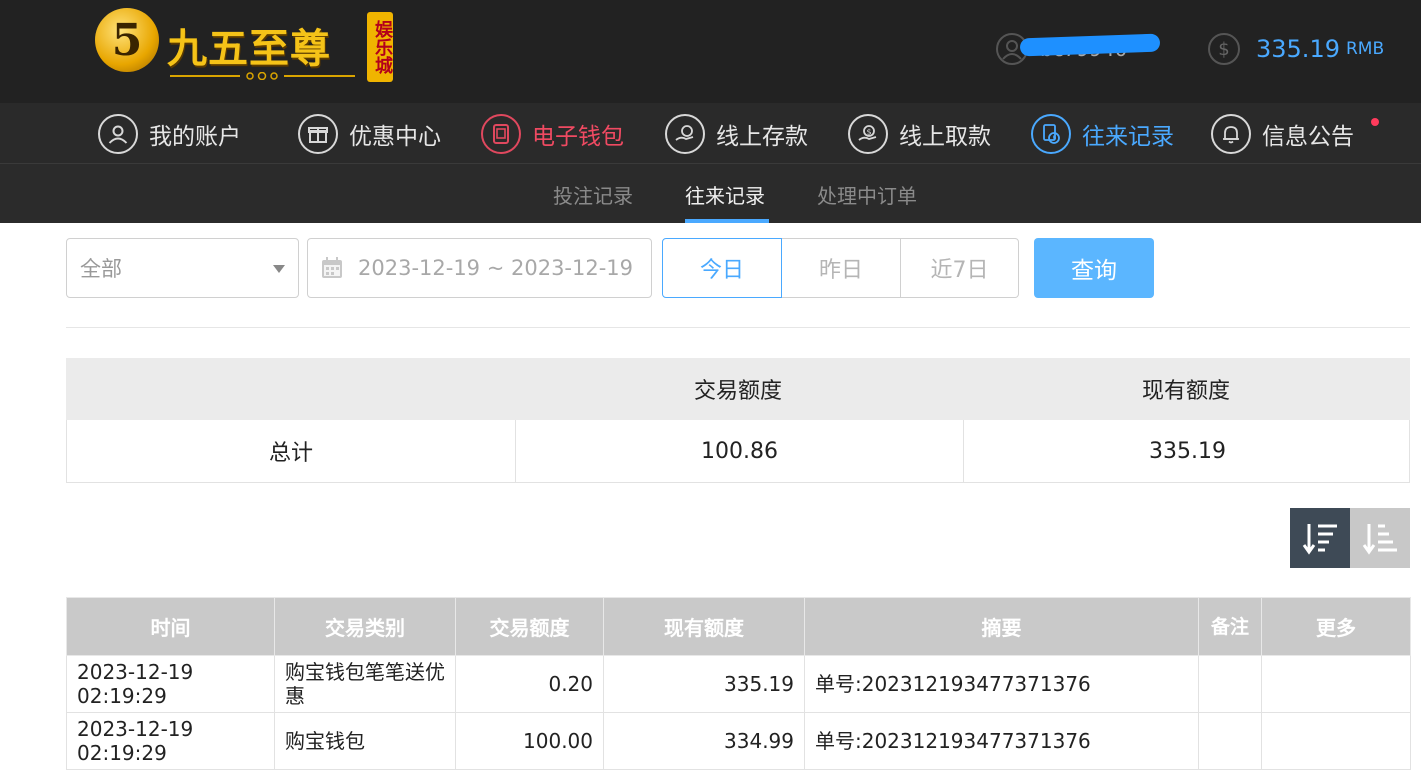 This screenshot has height=770, width=1421. I want to click on nav-label: 线上取款, so click(945, 137).